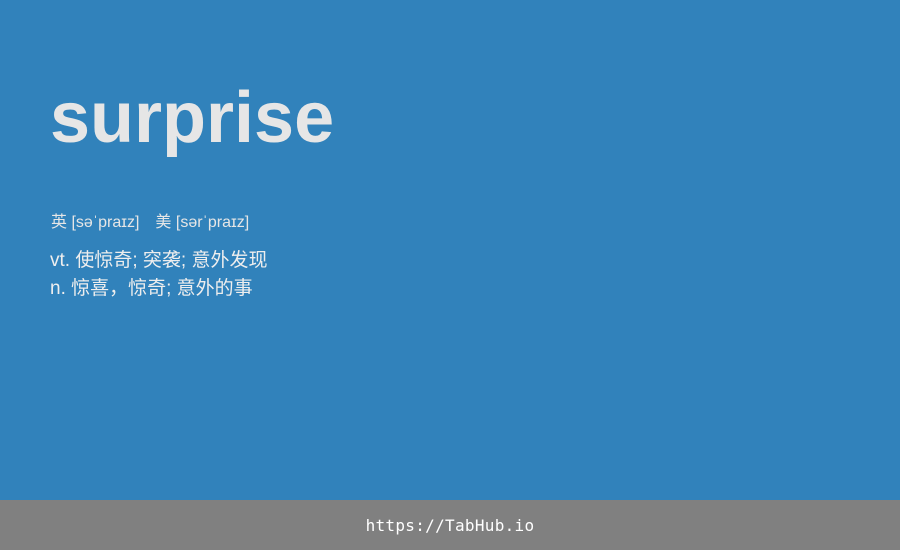 The width and height of the screenshot is (900, 550). Describe the element at coordinates (212, 222) in the screenshot. I see `us-phonetic: [sərˈpraɪz]` at that location.